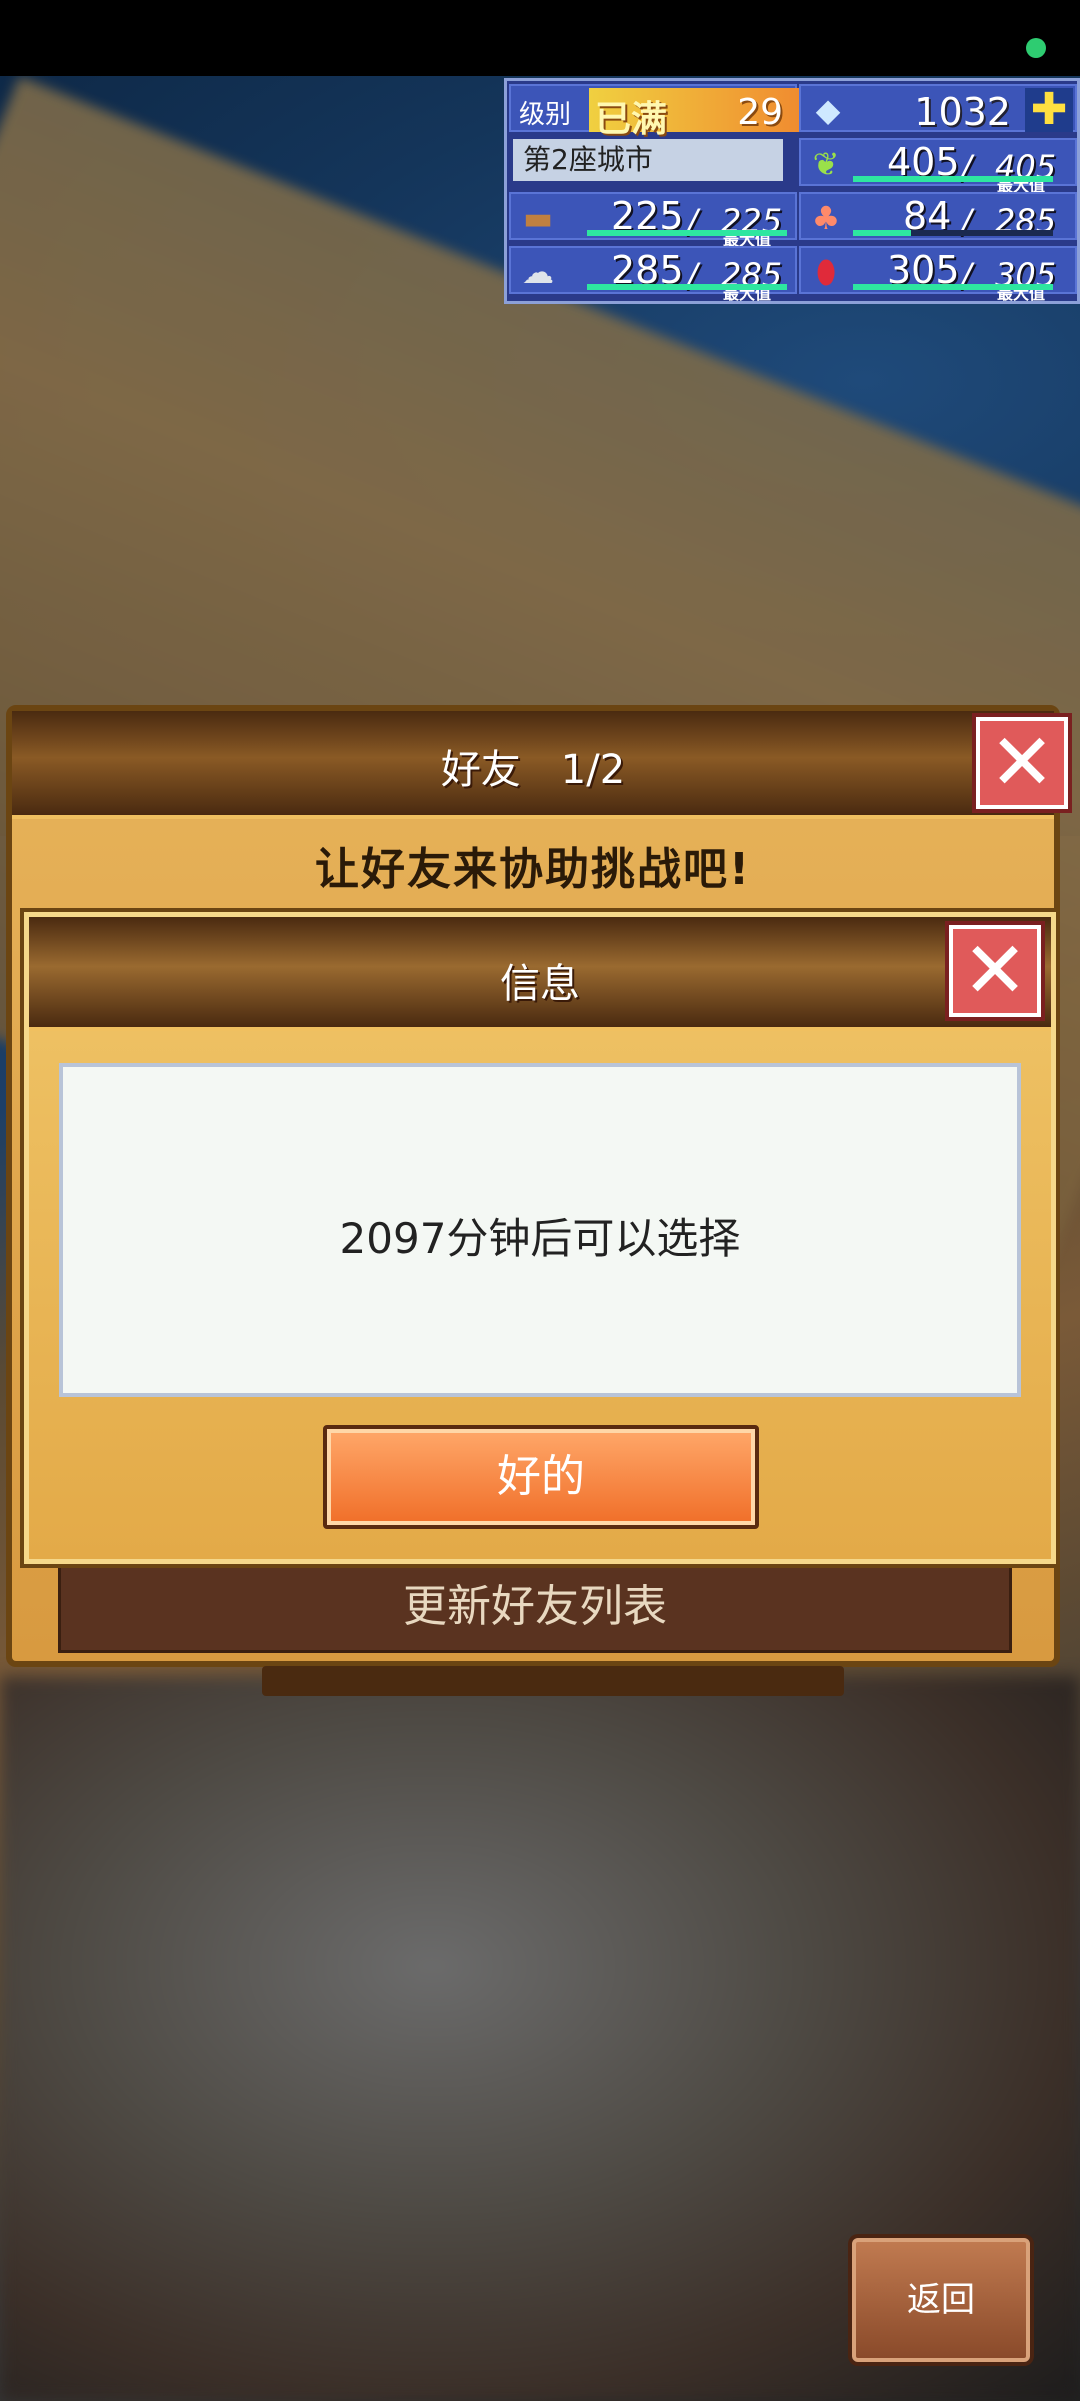 This screenshot has height=2401, width=1080. Describe the element at coordinates (941, 2300) in the screenshot. I see `back-button: 返回` at that location.